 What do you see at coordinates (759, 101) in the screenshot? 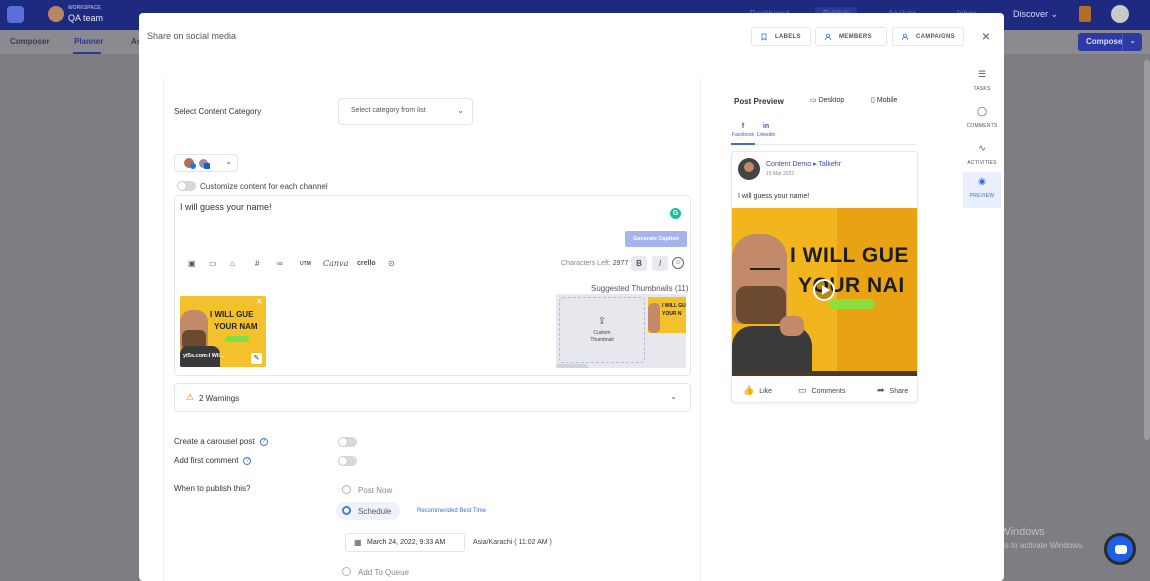
I see `post-preview-title: Post Preview` at bounding box center [759, 101].